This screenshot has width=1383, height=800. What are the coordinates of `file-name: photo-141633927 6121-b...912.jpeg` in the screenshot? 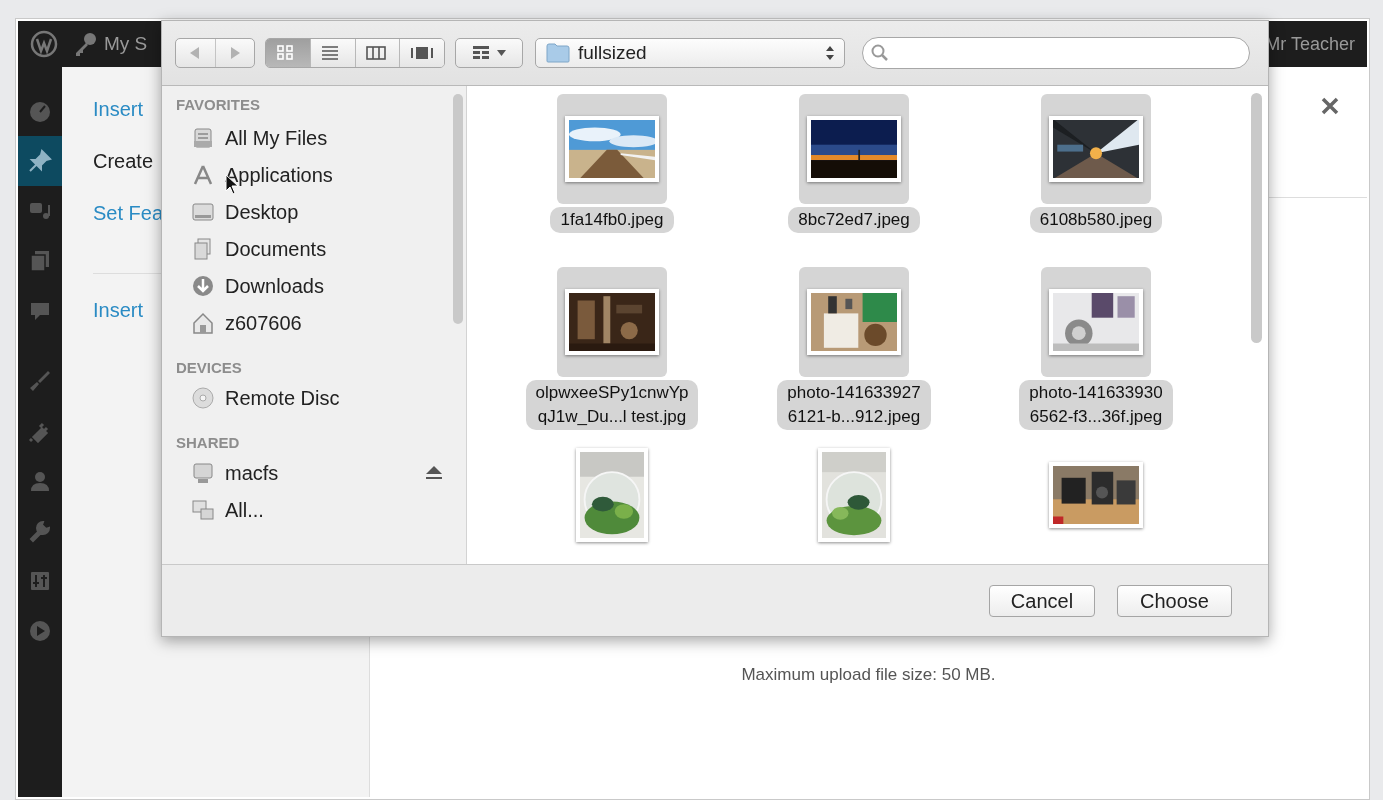 It's located at (854, 405).